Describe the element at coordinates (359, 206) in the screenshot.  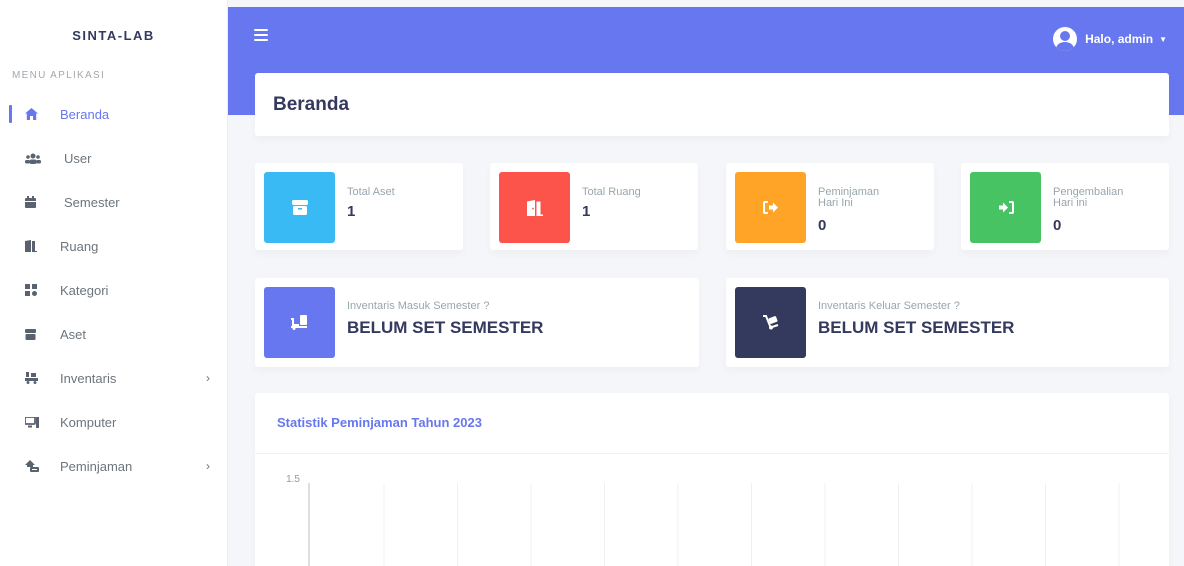
I see `stat-card-total-aset: Total Aset 1` at that location.